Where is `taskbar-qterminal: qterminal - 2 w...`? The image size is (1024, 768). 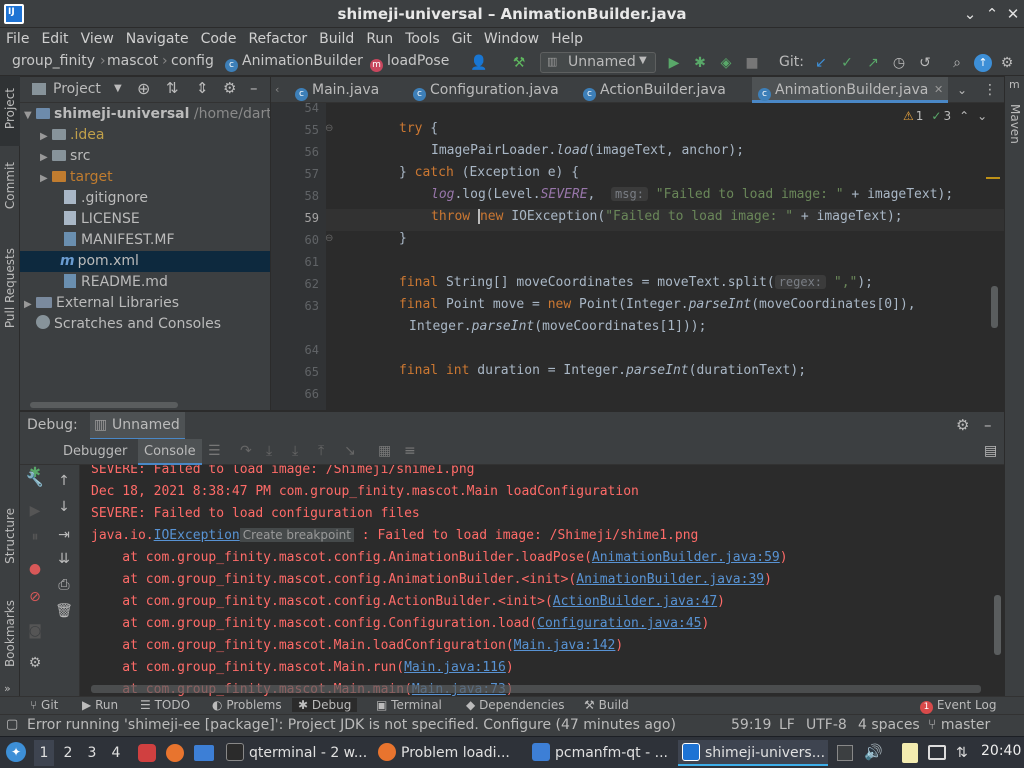
taskbar-qterminal: qterminal - 2 w... is located at coordinates (295, 753).